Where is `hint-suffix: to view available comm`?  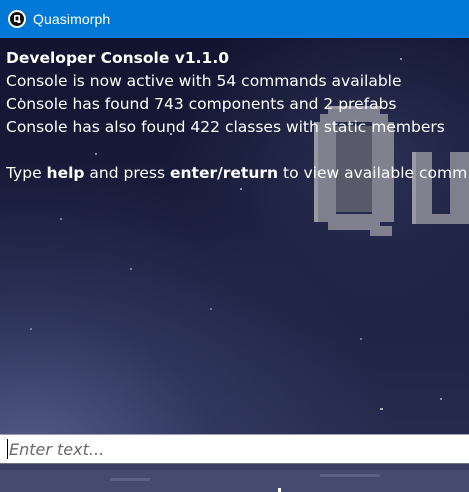
hint-suffix: to view available comm is located at coordinates (373, 173).